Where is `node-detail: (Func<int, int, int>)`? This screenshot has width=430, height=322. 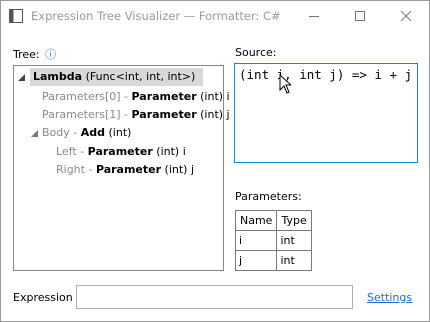 node-detail: (Func<int, int, int>) is located at coordinates (140, 76).